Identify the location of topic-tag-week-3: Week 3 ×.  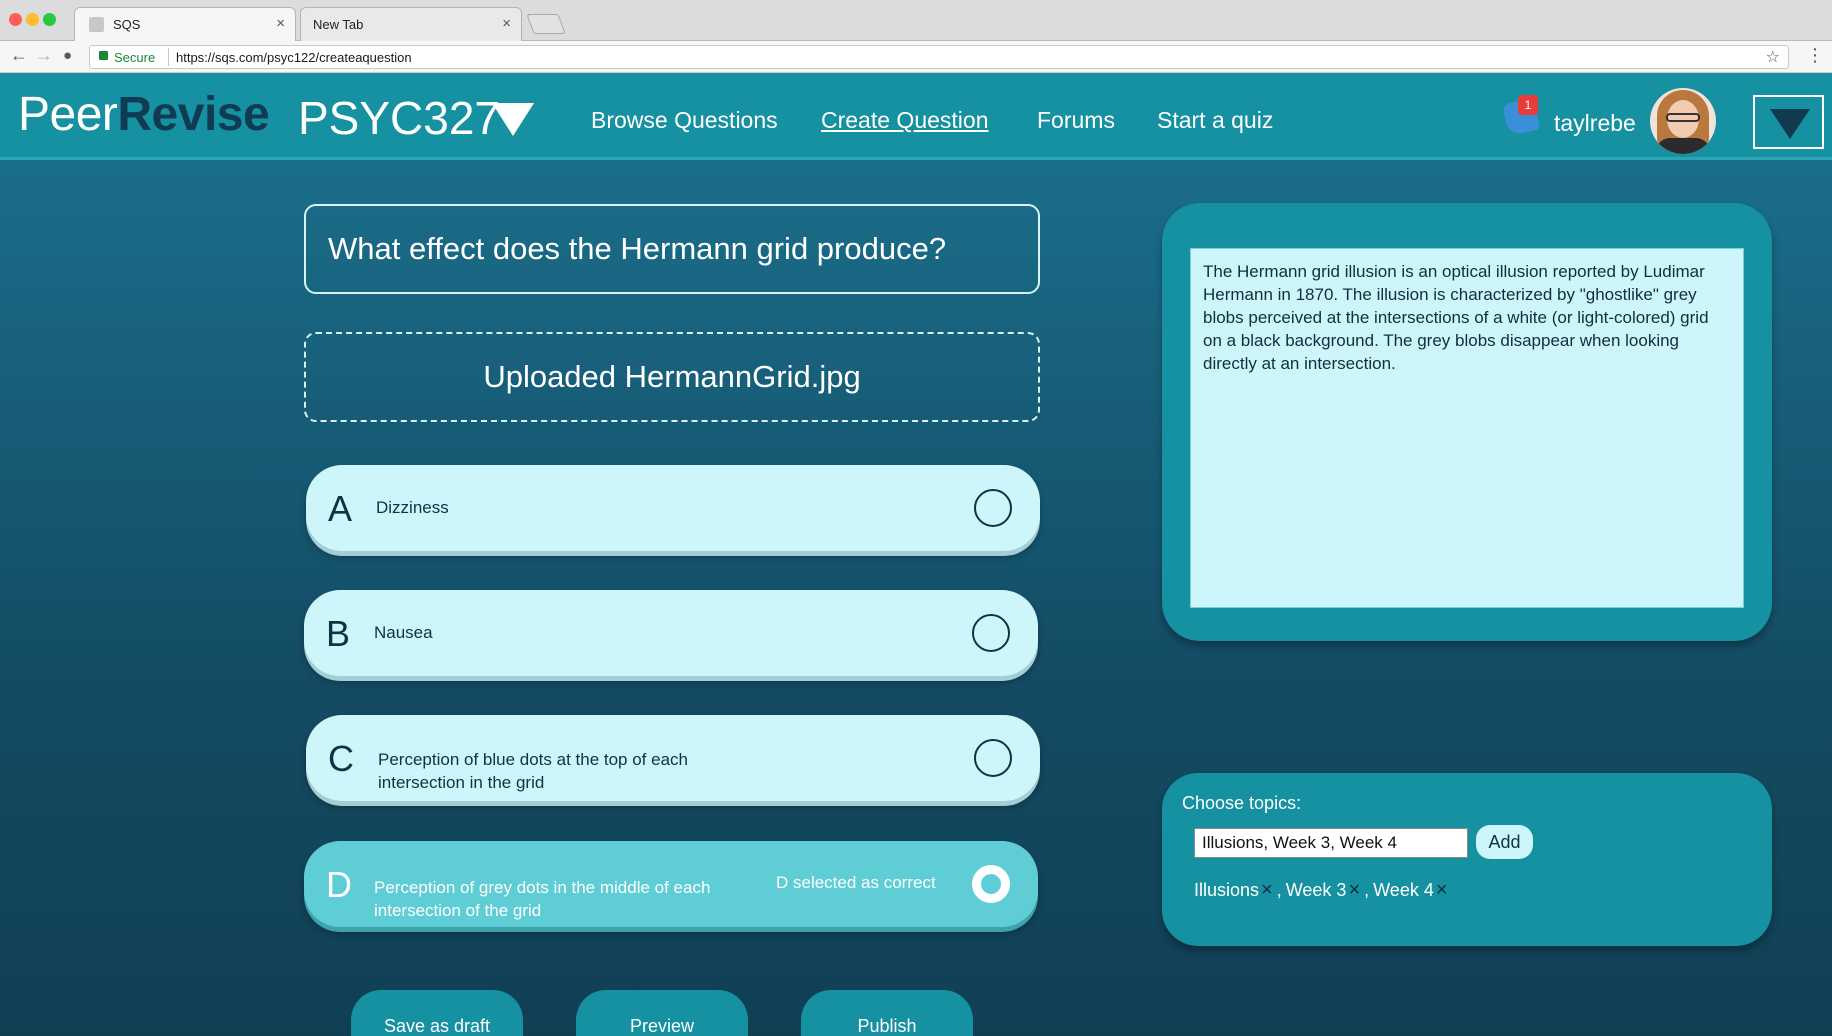
(1323, 890).